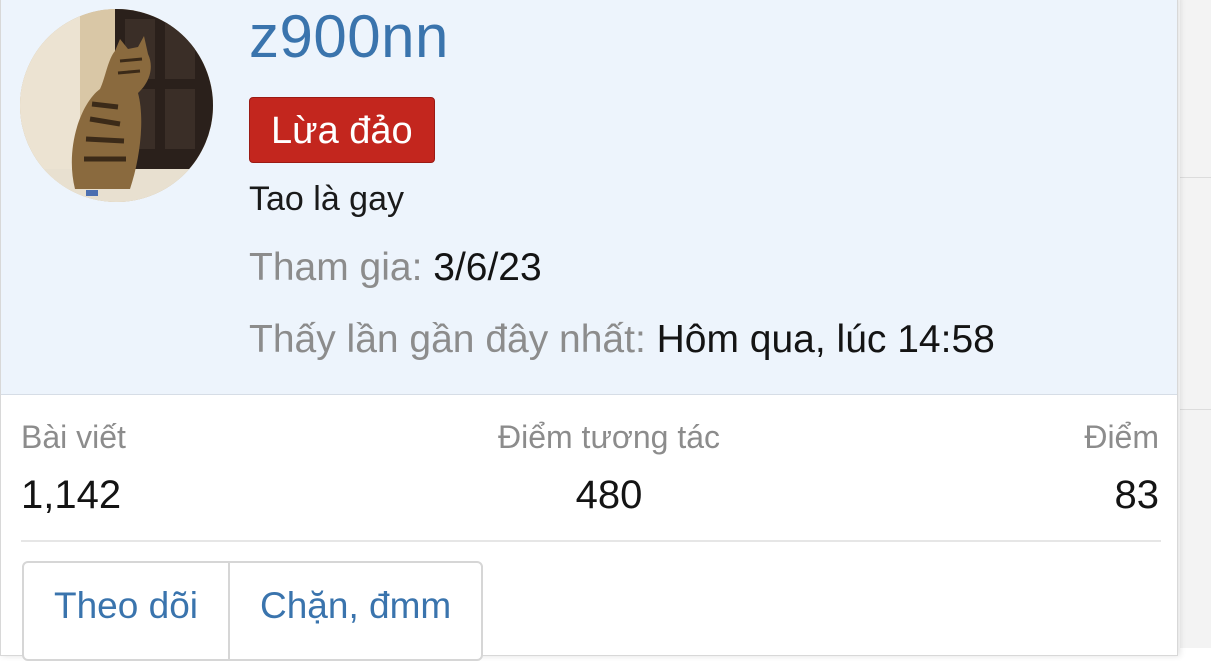 Image resolution: width=1211 pixels, height=661 pixels. I want to click on joined-row: Tham gia: 3/6/23, so click(395, 268).